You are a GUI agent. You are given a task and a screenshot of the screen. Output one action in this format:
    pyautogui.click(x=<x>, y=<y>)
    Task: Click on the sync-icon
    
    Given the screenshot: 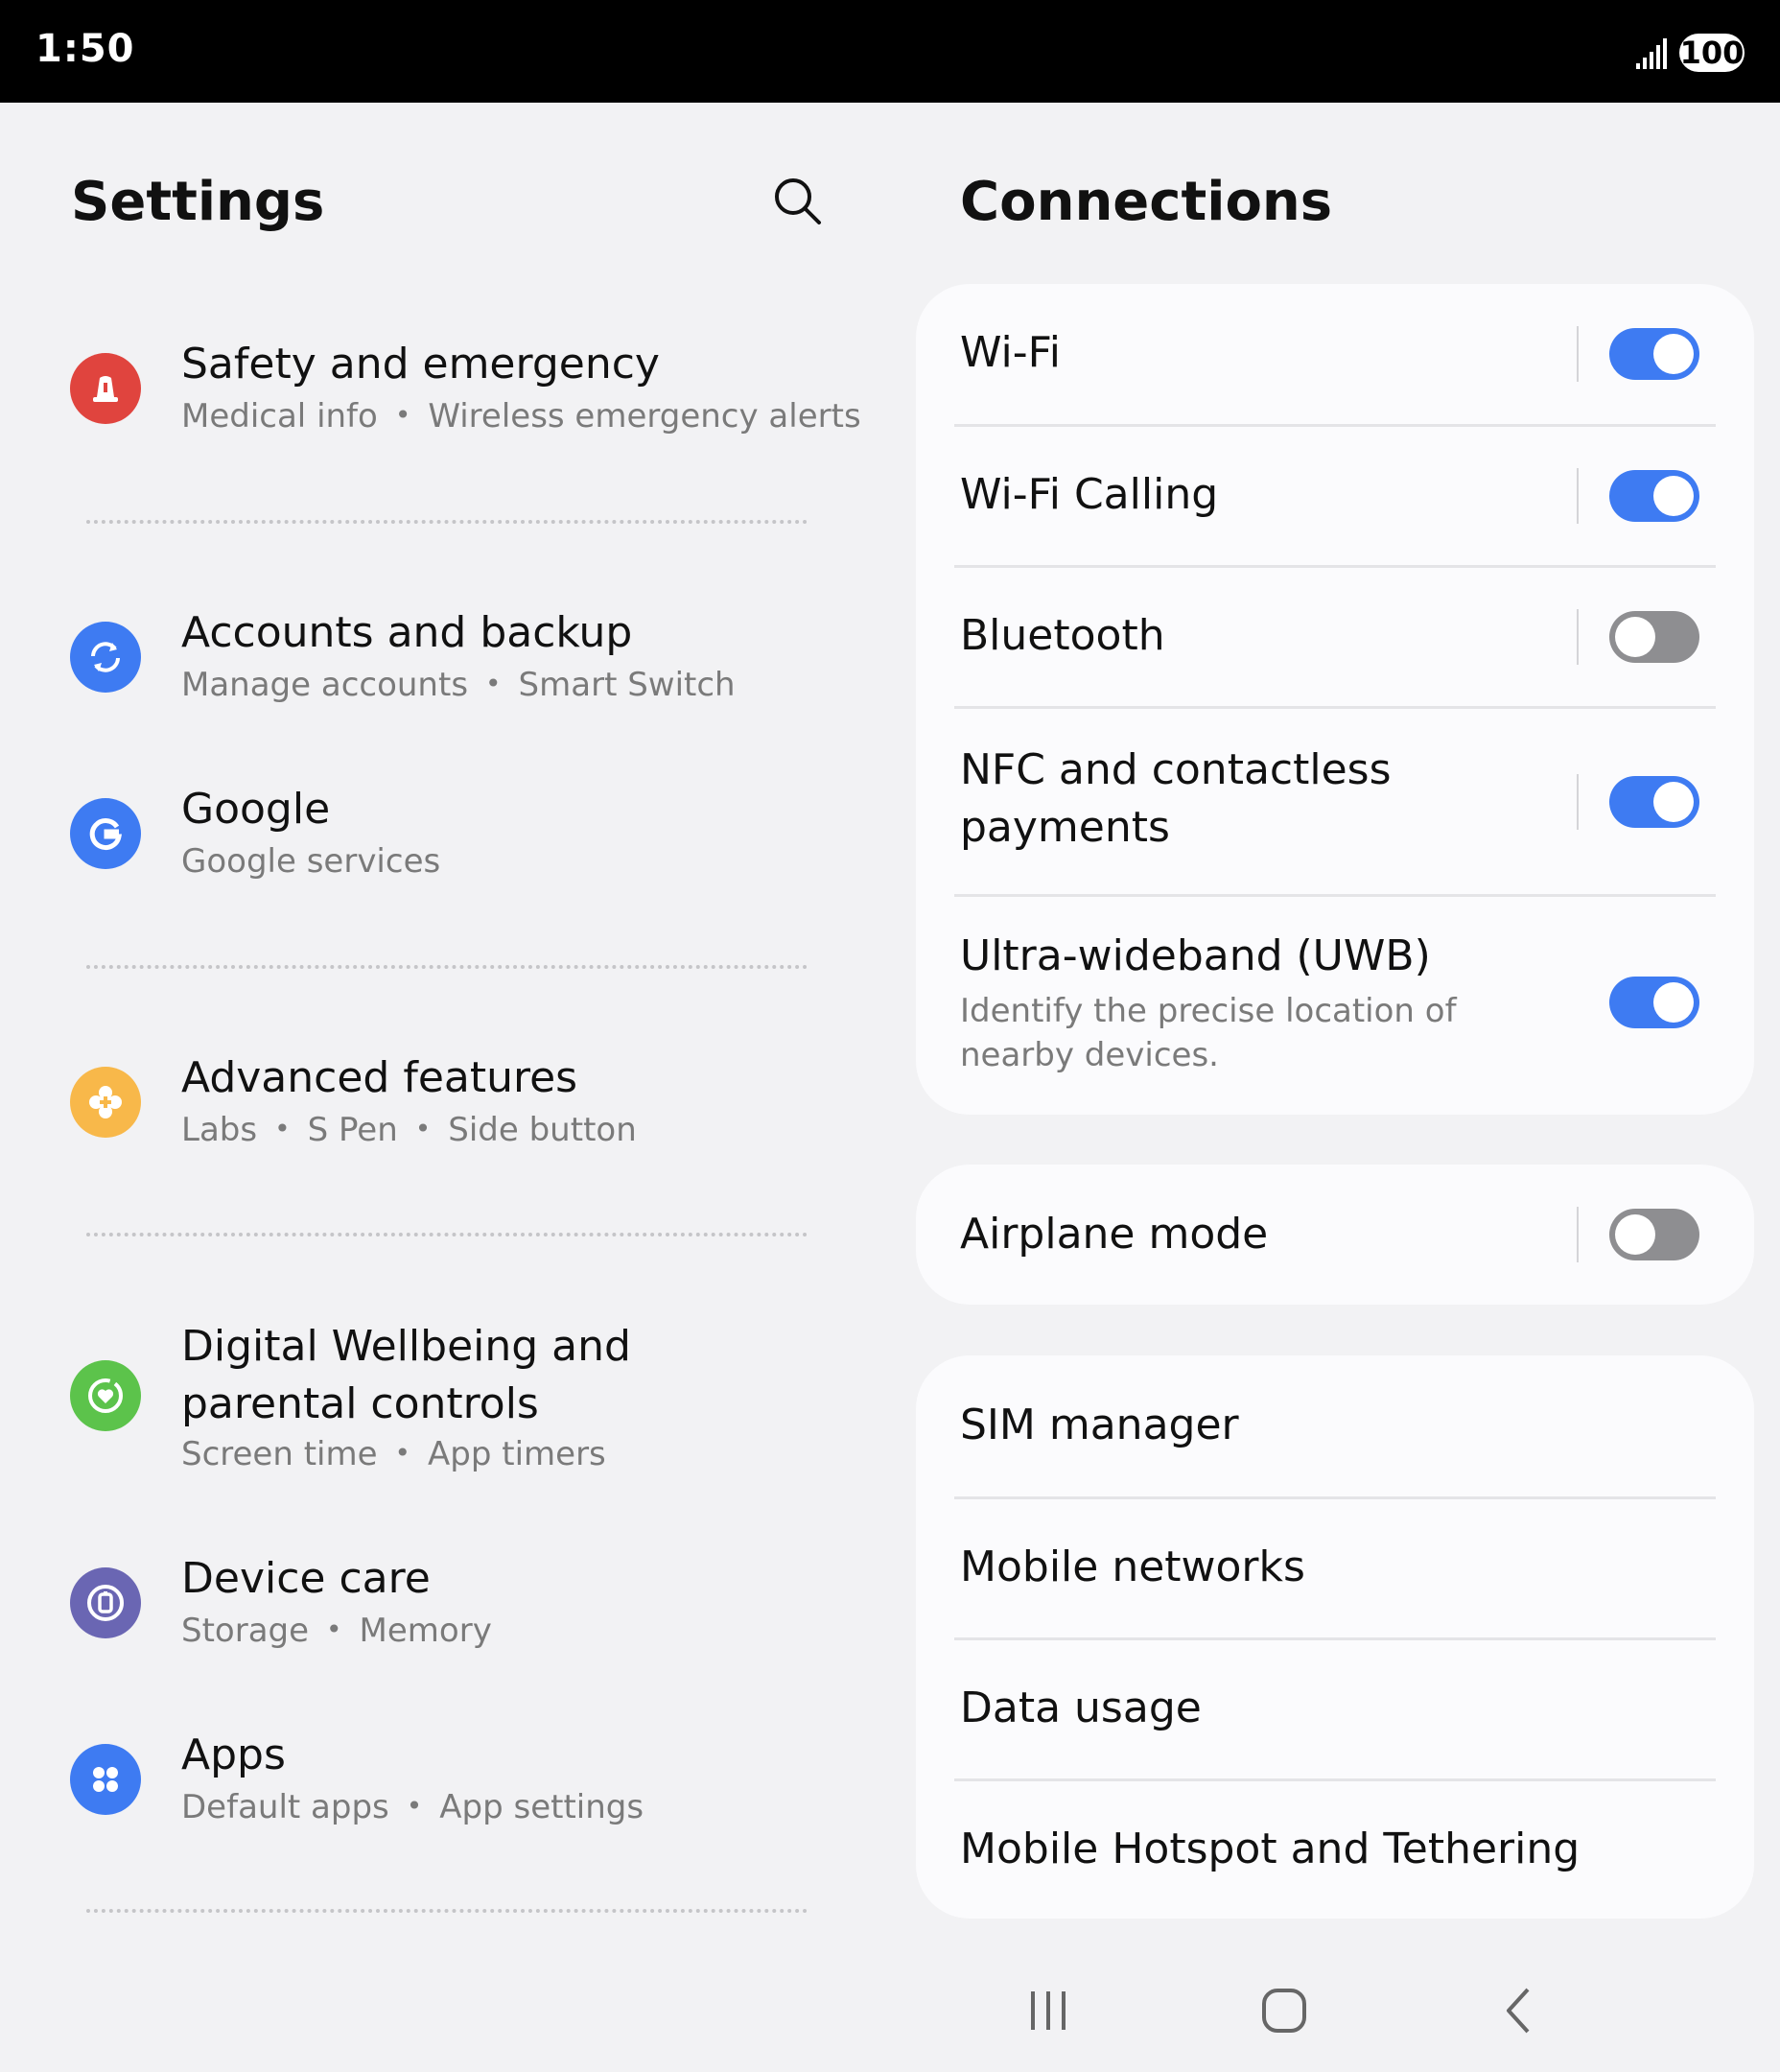 What is the action you would take?
    pyautogui.click(x=105, y=657)
    